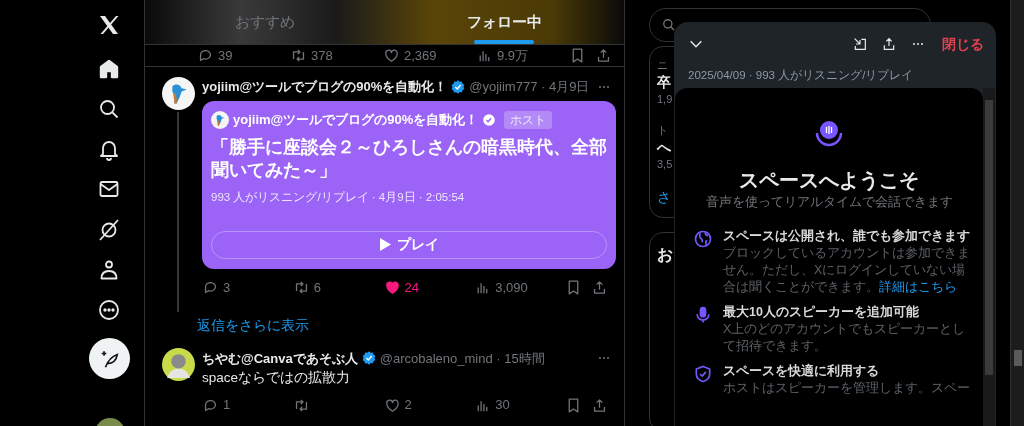  I want to click on host-name: yojiim@ツールでブログの90%を自動化！, so click(356, 120).